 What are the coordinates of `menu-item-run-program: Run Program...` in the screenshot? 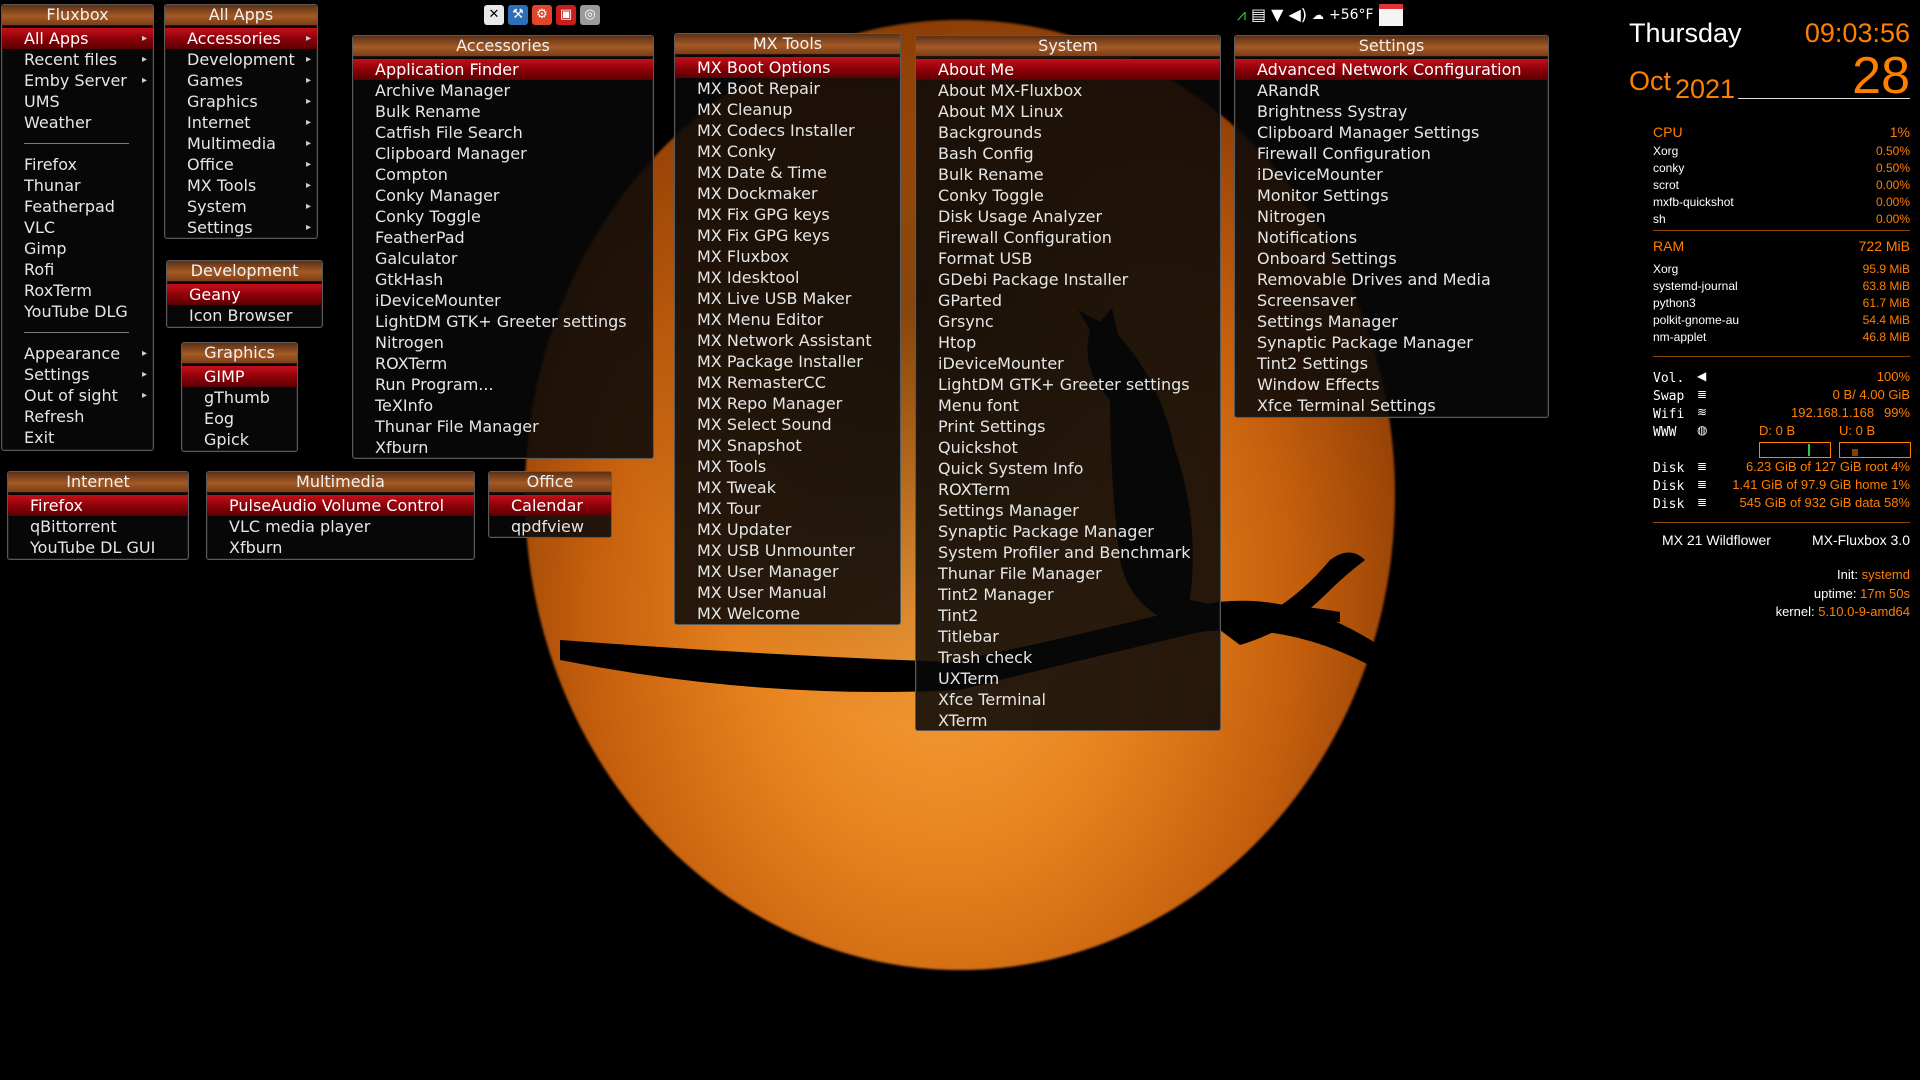 It's located at (503, 384).